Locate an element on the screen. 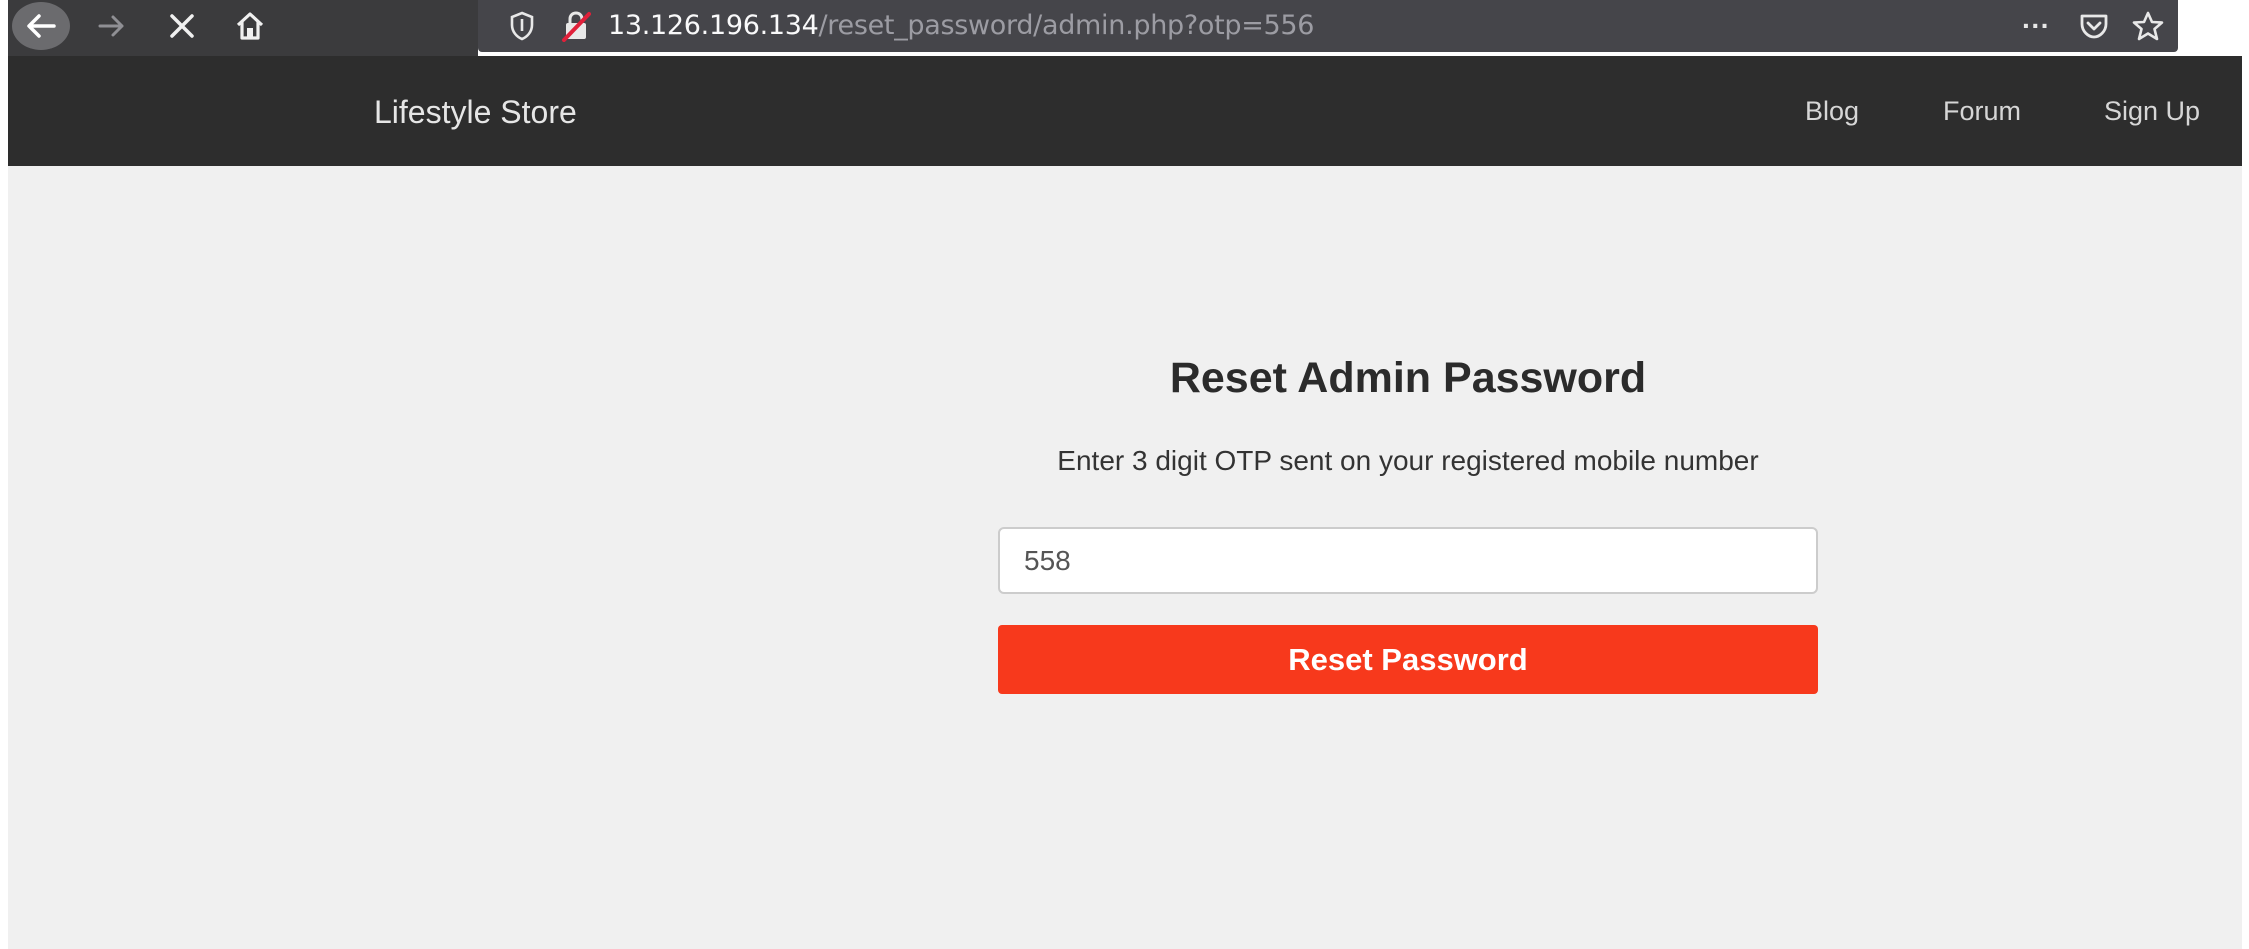  page-title: Reset Admin Password is located at coordinates (1408, 378).